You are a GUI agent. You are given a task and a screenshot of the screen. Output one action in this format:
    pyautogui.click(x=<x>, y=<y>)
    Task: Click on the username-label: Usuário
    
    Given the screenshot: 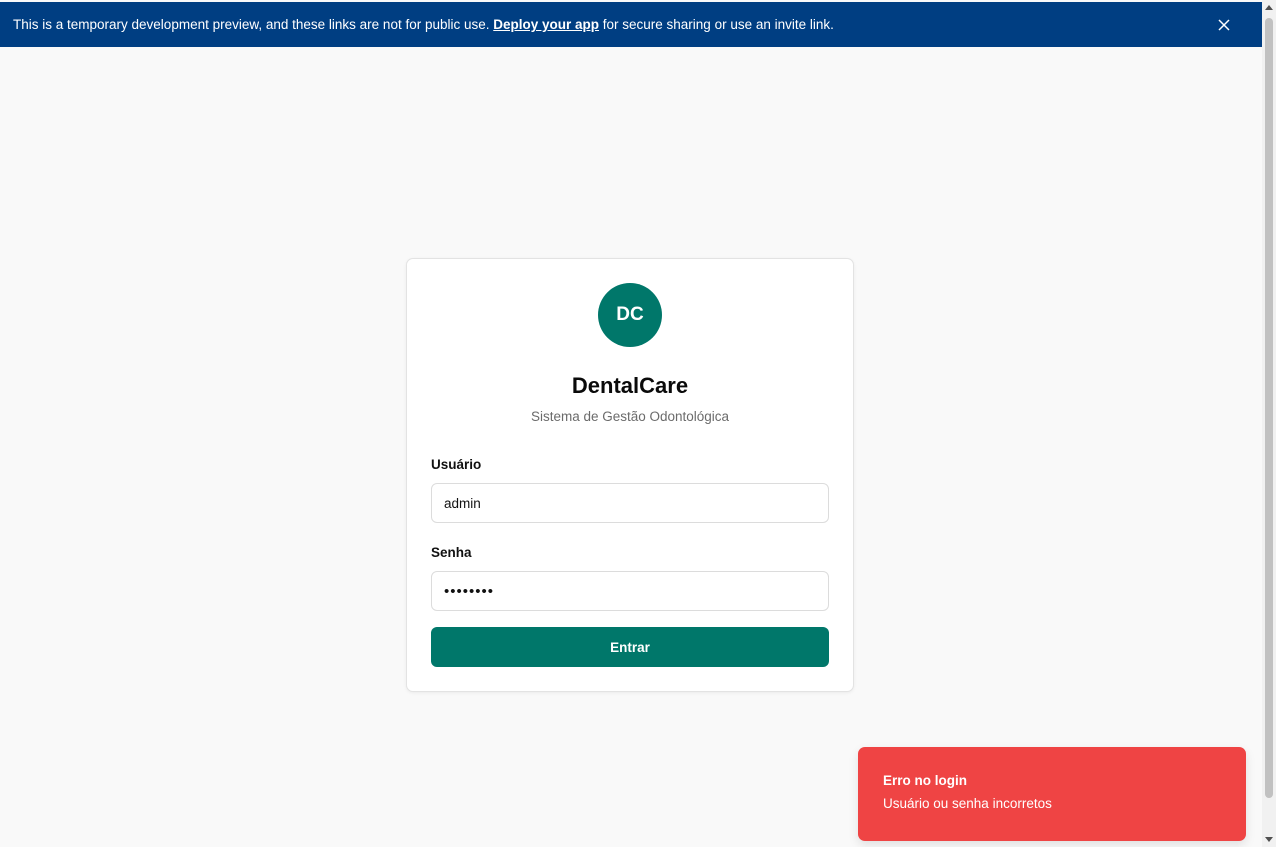 What is the action you would take?
    pyautogui.click(x=456, y=464)
    